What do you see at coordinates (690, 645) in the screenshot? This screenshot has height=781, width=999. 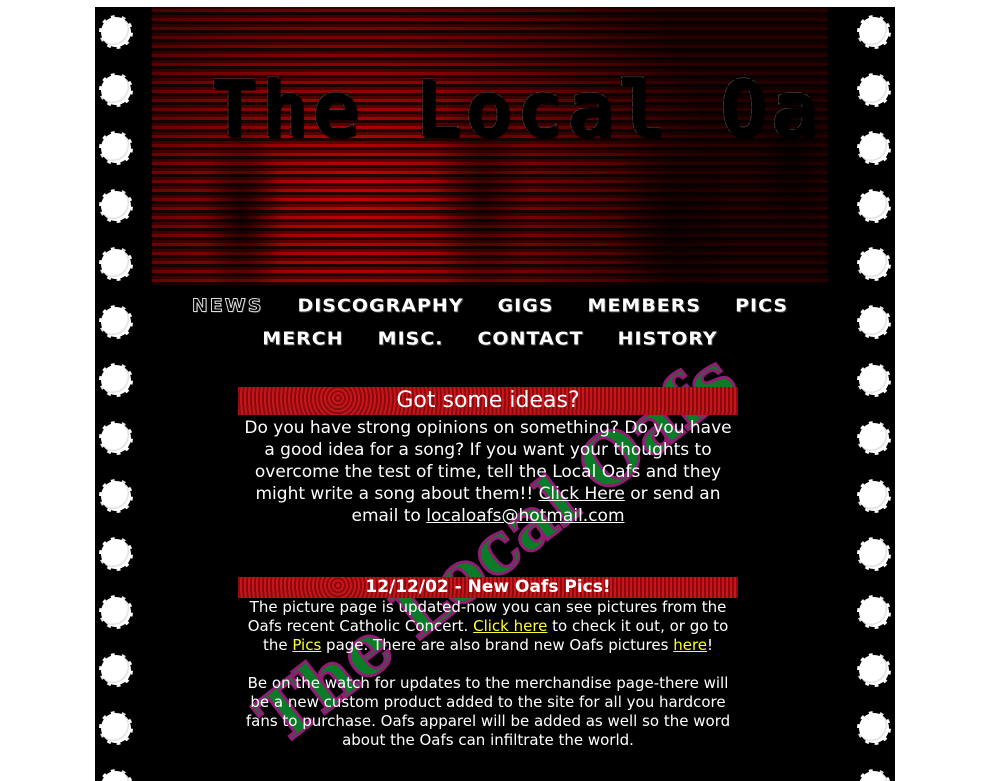 I see `news-here-link: here` at bounding box center [690, 645].